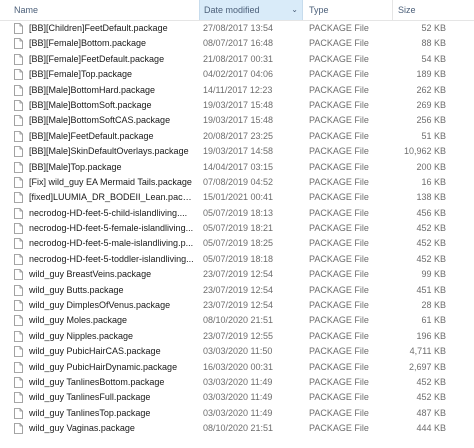 The height and width of the screenshot is (448, 474). What do you see at coordinates (76, 289) in the screenshot?
I see `file-name: wild_guy Butts.package` at bounding box center [76, 289].